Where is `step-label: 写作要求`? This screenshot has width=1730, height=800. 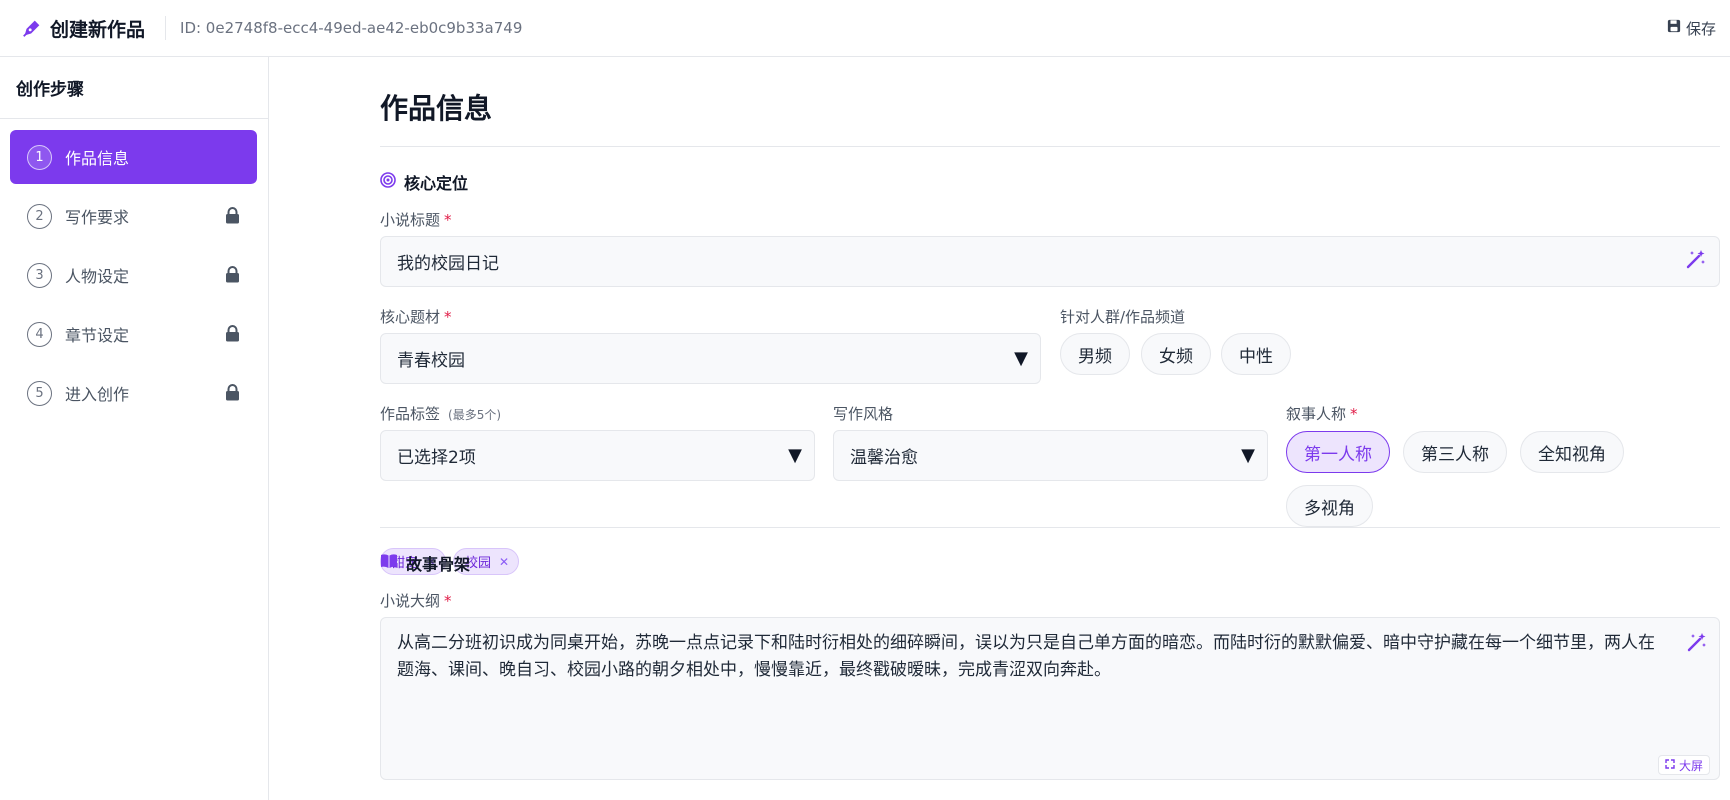
step-label: 写作要求 is located at coordinates (97, 217).